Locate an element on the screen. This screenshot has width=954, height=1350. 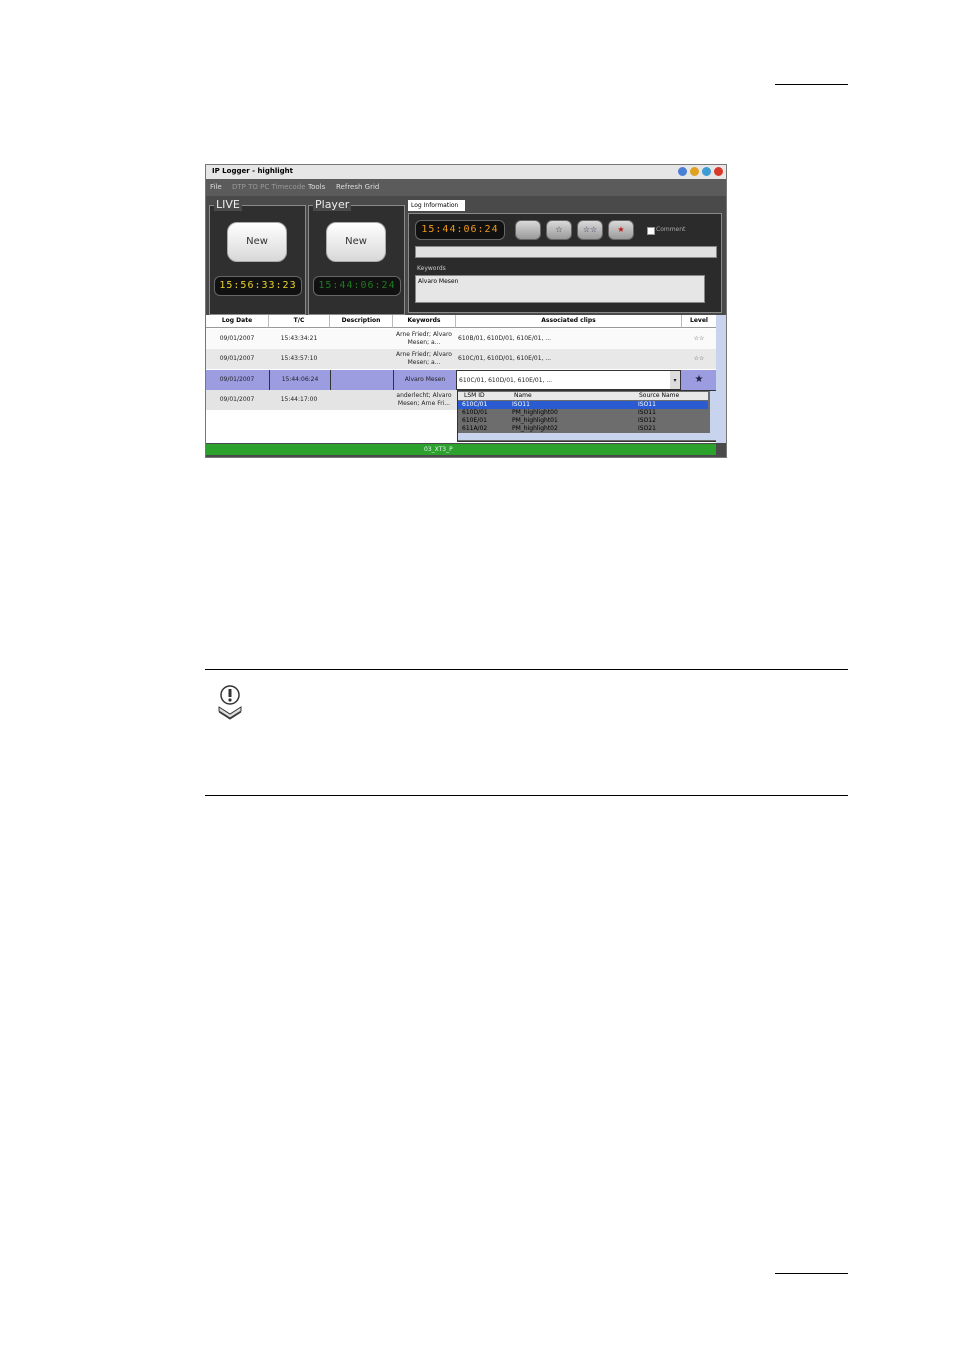
player-title: Player is located at coordinates (332, 204).